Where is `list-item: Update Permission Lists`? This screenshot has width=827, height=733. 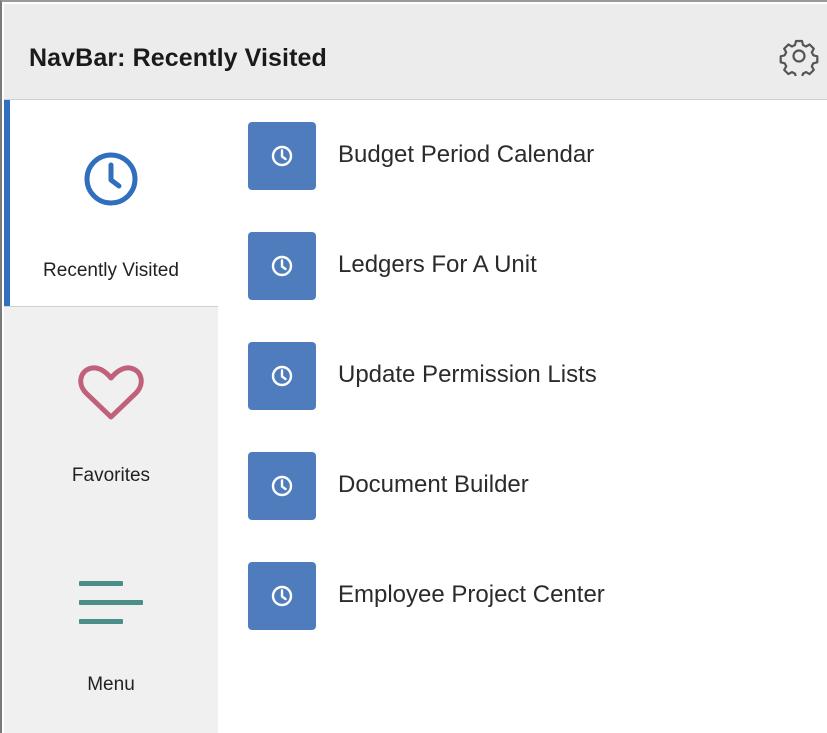
list-item: Update Permission Lists is located at coordinates (528, 376).